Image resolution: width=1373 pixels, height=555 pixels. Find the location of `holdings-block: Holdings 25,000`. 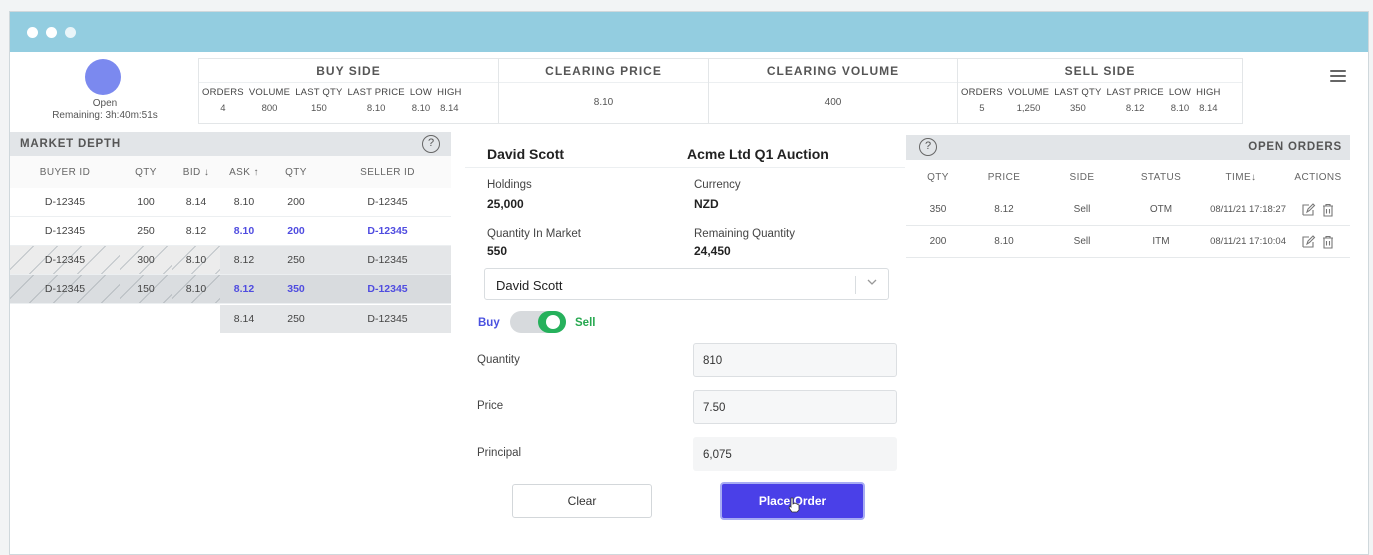

holdings-block: Holdings 25,000 is located at coordinates (509, 195).